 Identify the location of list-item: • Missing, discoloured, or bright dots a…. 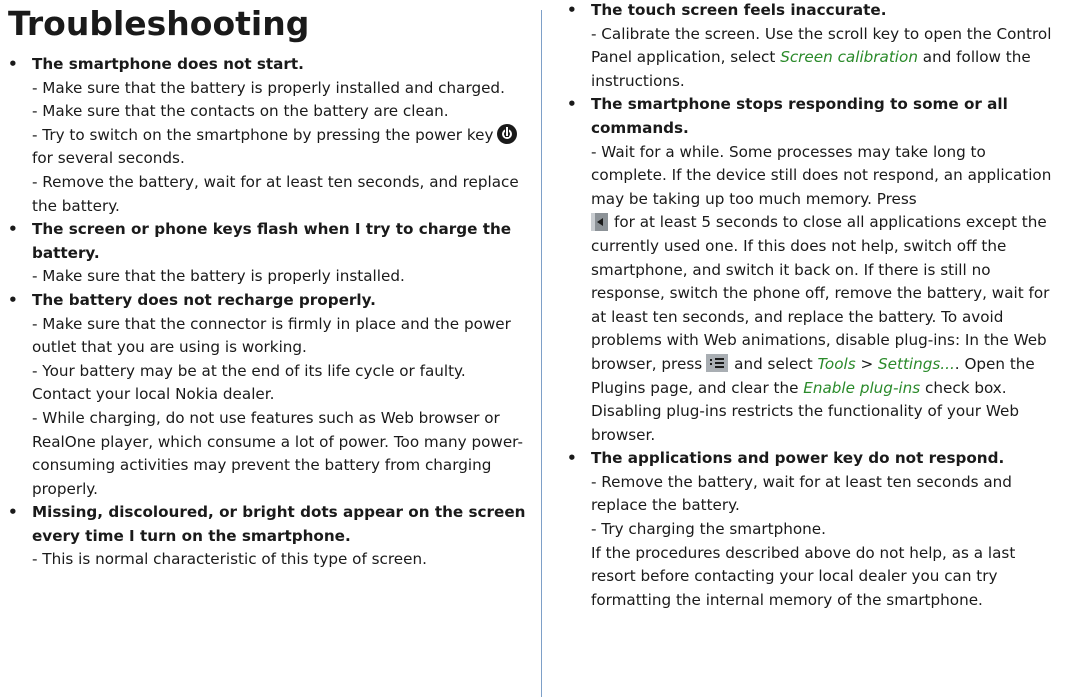
(268, 536).